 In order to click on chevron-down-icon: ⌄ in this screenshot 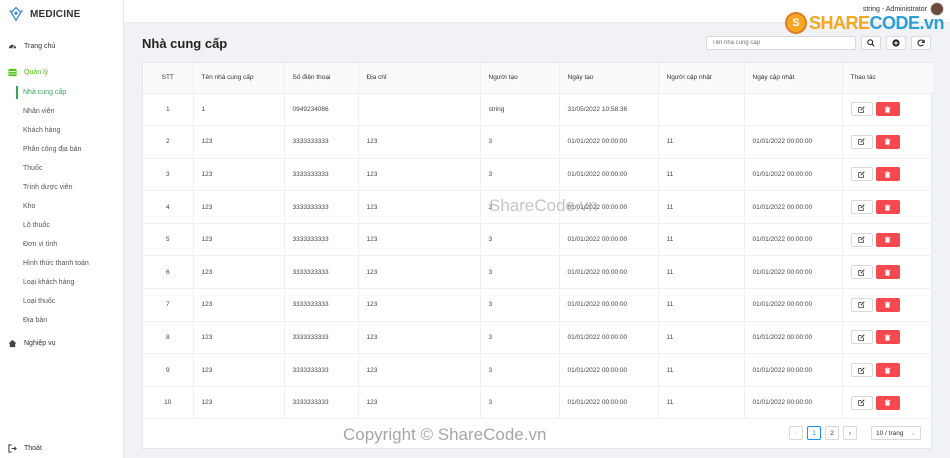, I will do `click(913, 433)`.